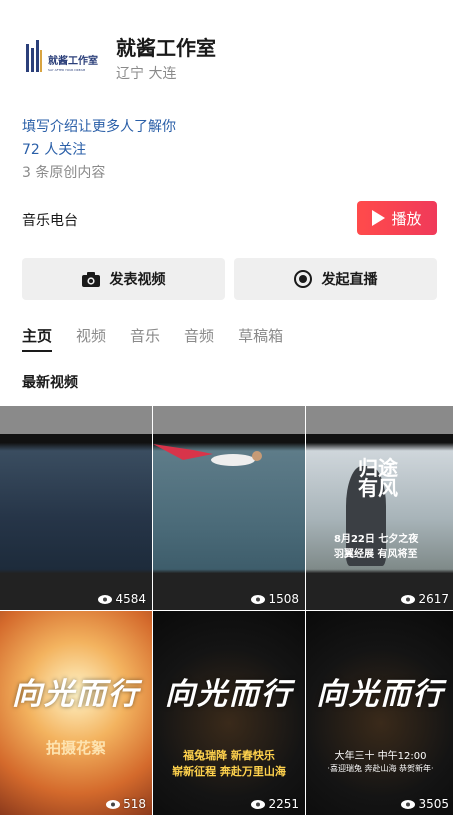 The height and width of the screenshot is (817, 453). What do you see at coordinates (376, 554) in the screenshot?
I see `poster-line-2: 羽翼经展 有风将至` at bounding box center [376, 554].